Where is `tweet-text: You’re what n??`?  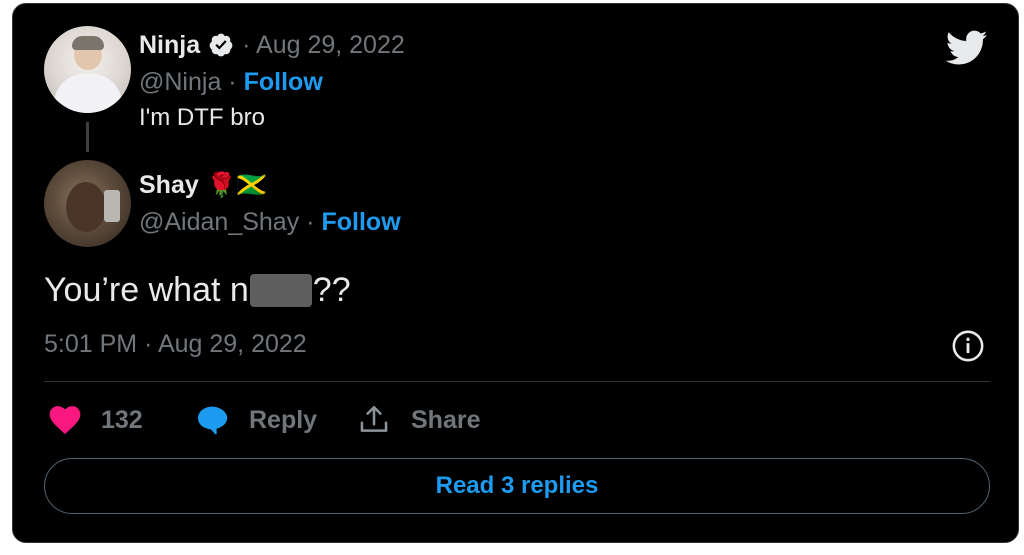 tweet-text: You’re what n?? is located at coordinates (197, 290).